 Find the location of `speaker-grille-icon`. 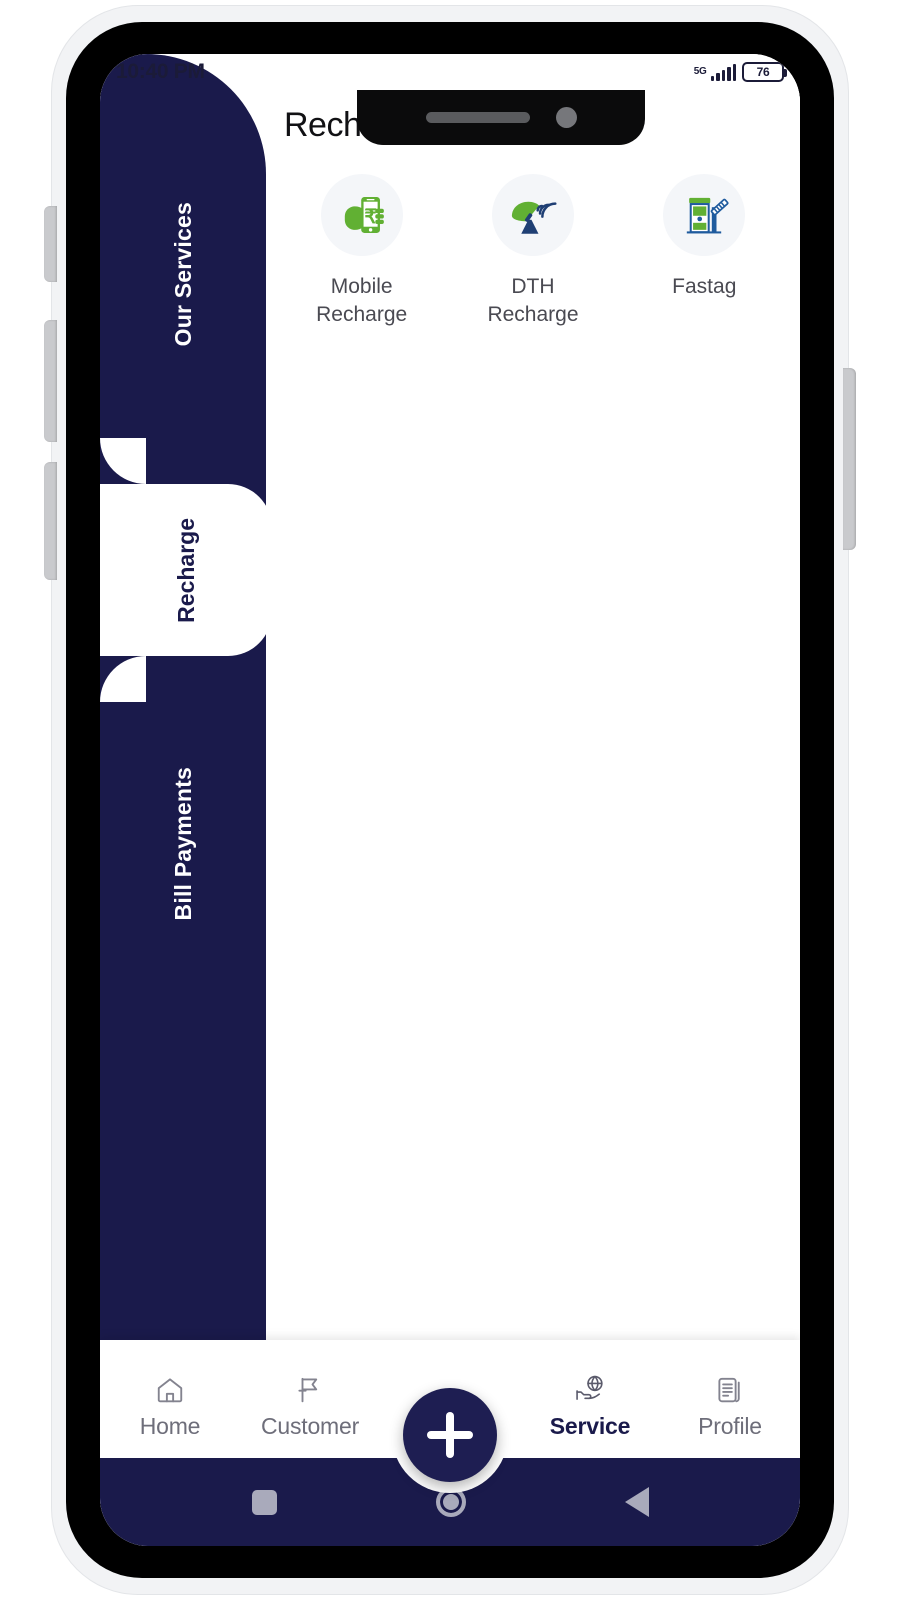

speaker-grille-icon is located at coordinates (477, 117).